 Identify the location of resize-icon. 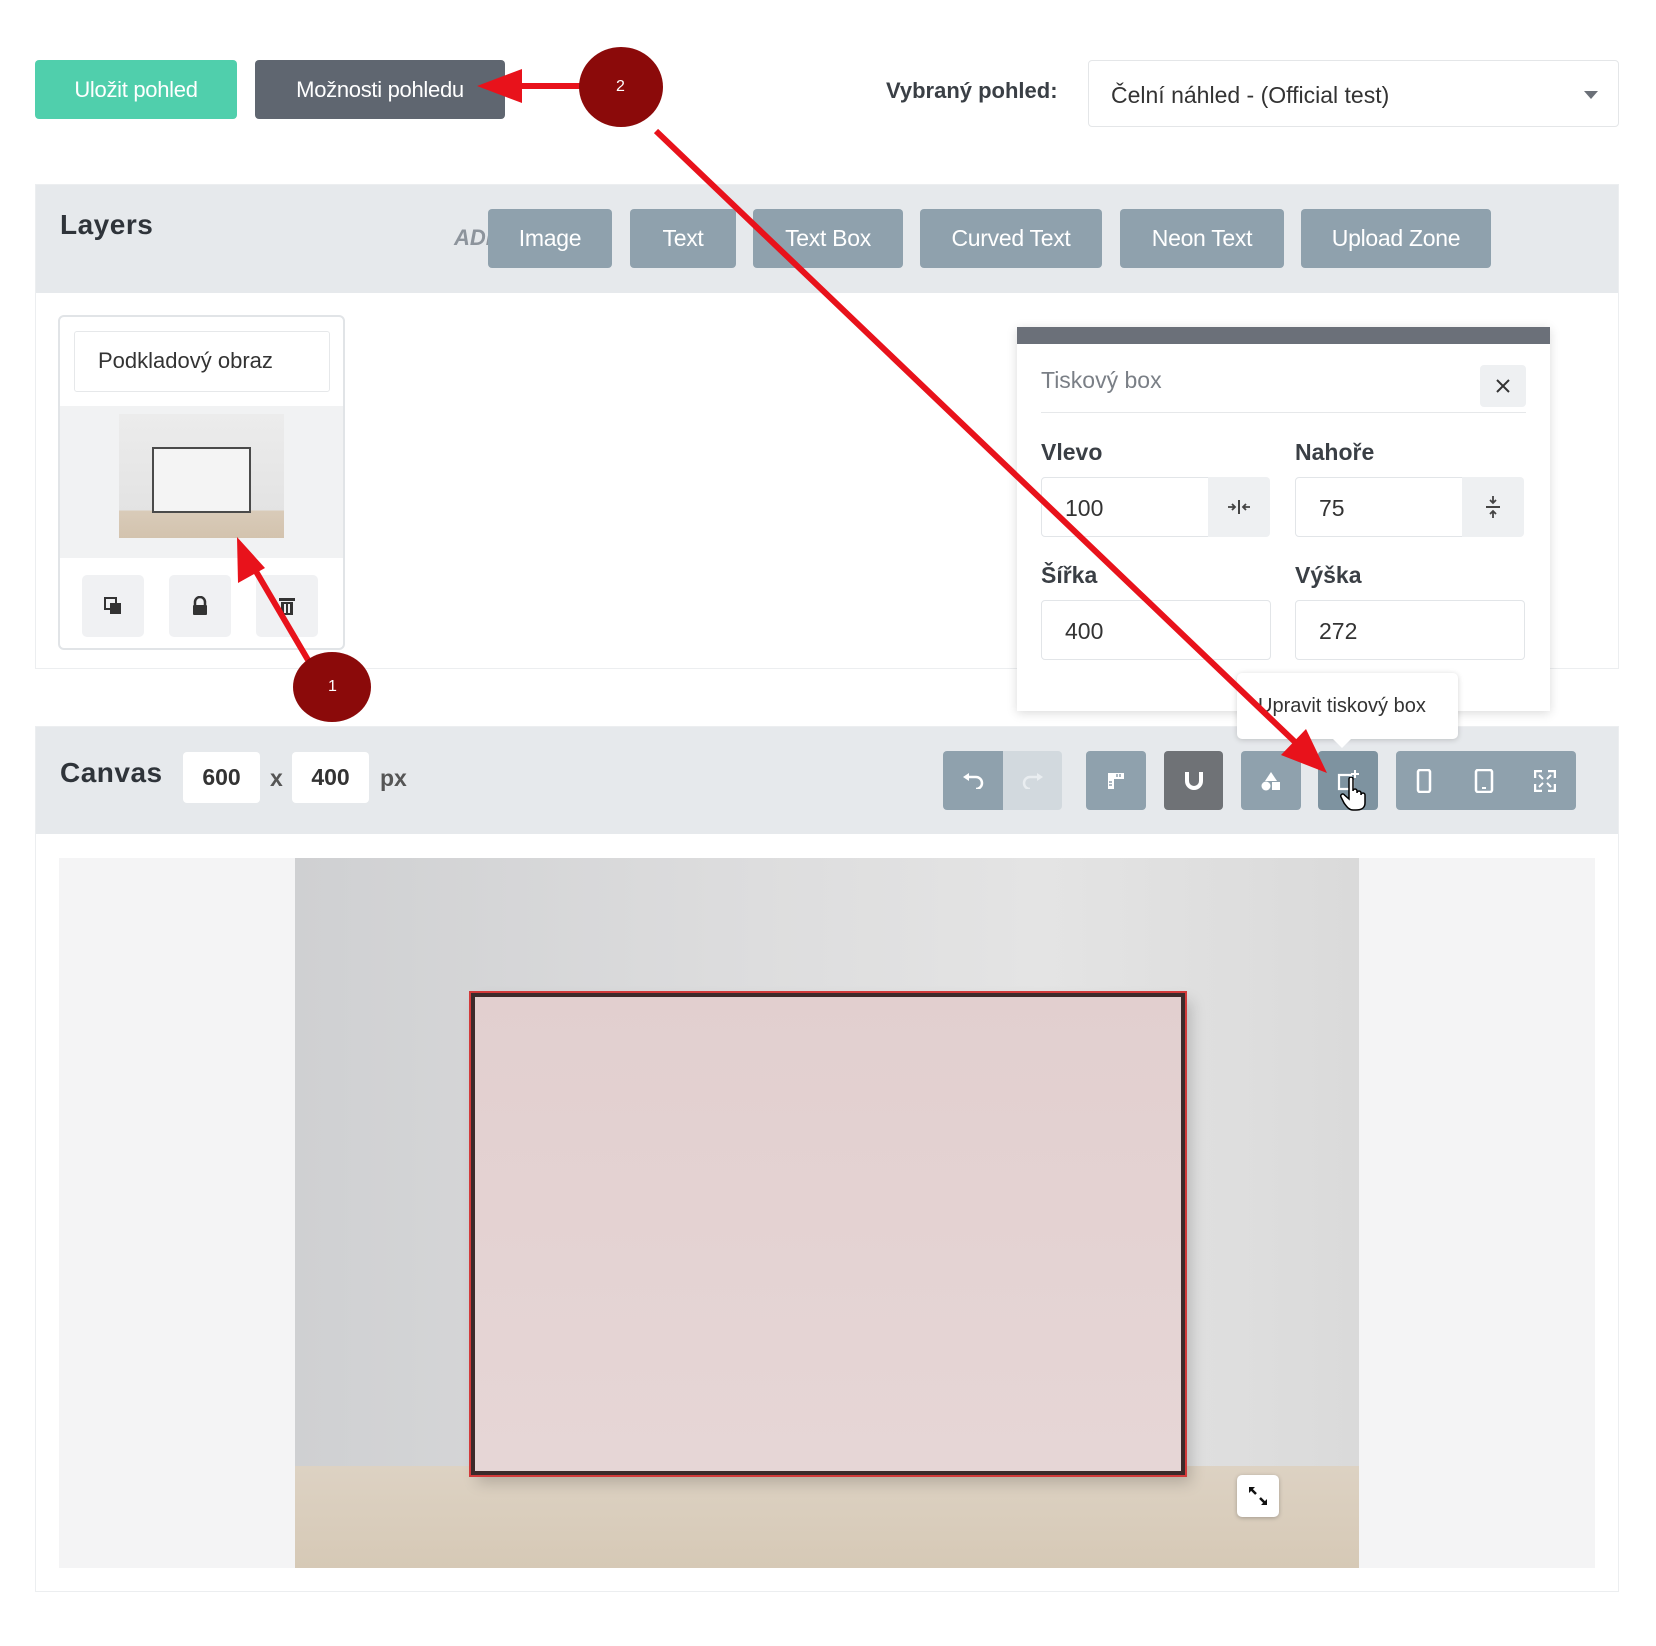
(1258, 1496).